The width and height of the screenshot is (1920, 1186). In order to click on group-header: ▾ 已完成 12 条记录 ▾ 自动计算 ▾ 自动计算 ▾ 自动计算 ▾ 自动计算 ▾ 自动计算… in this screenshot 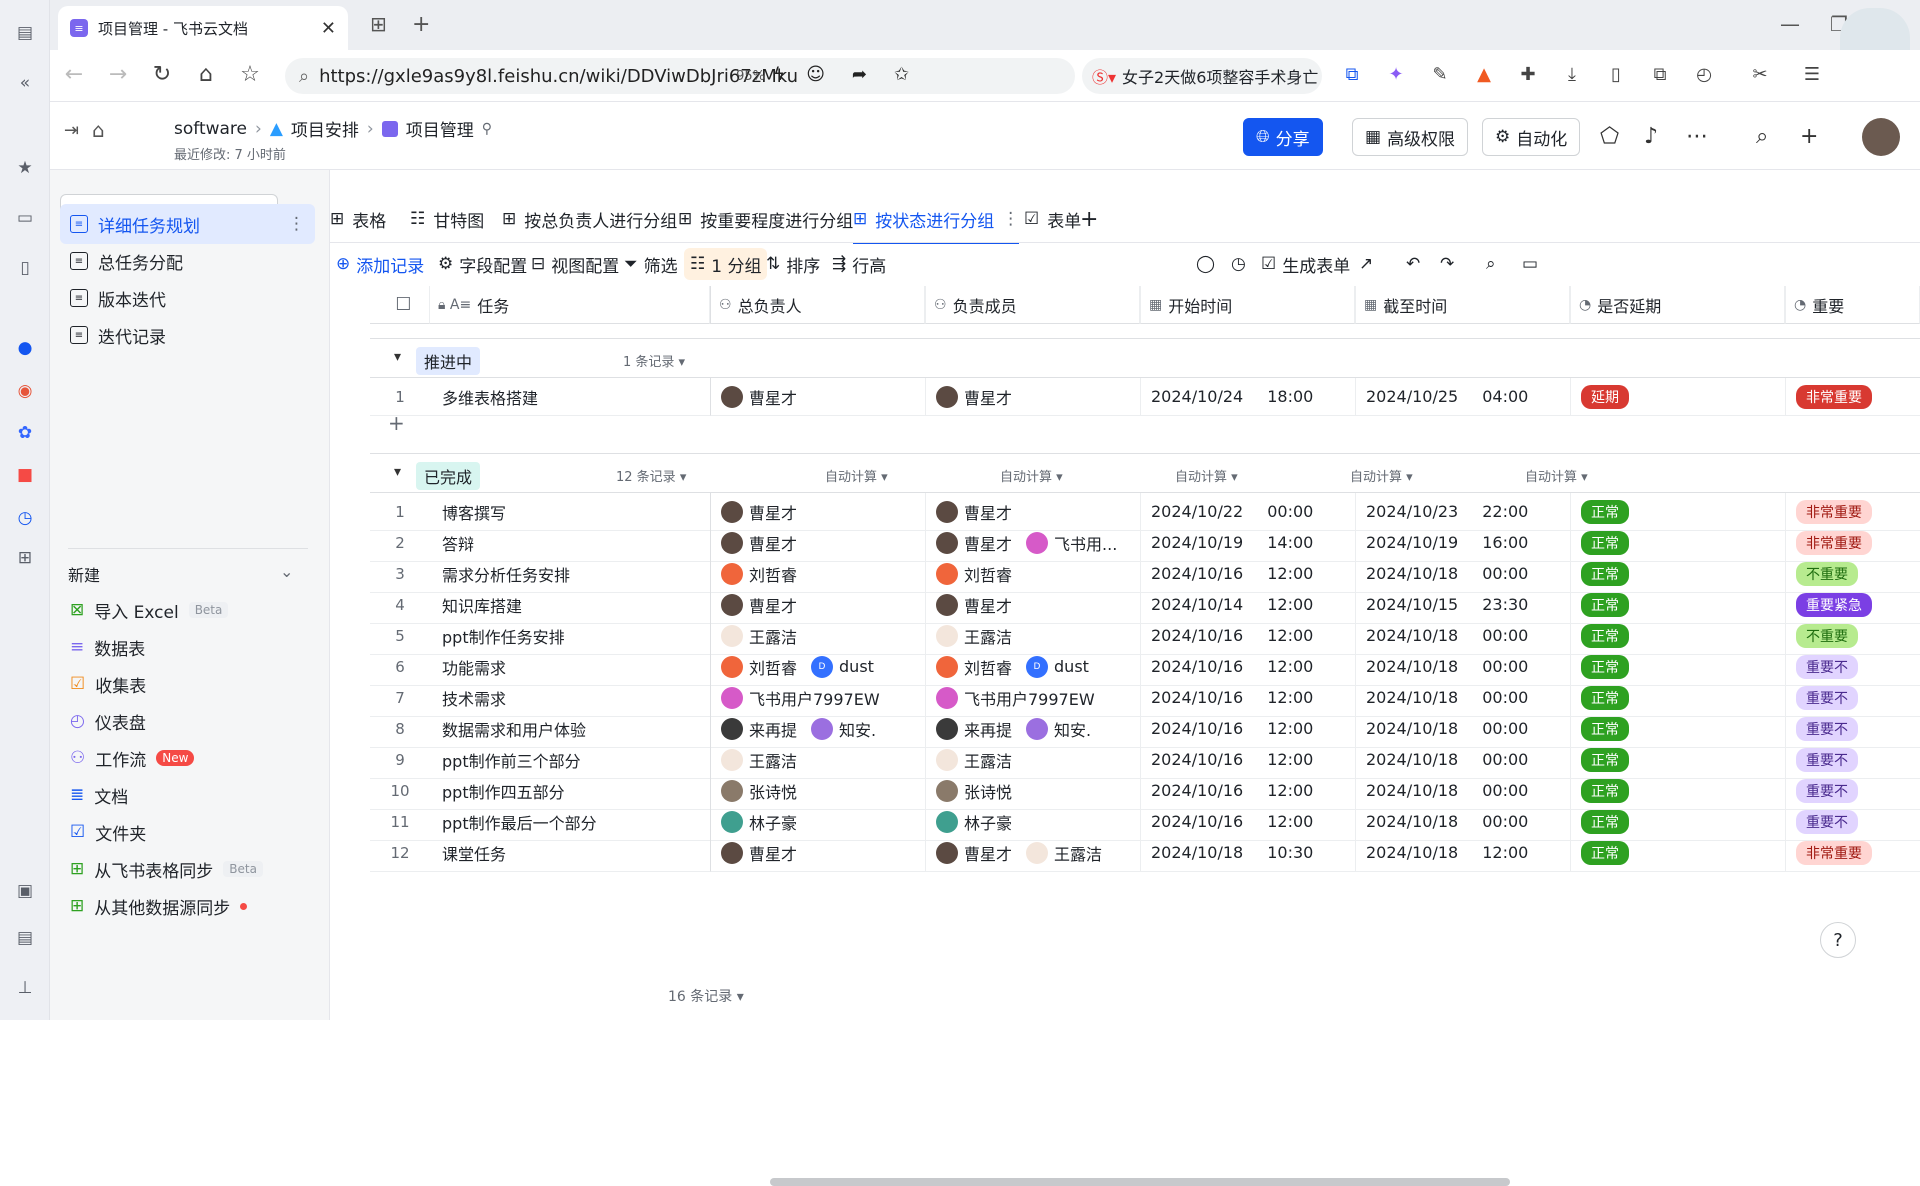, I will do `click(1145, 473)`.